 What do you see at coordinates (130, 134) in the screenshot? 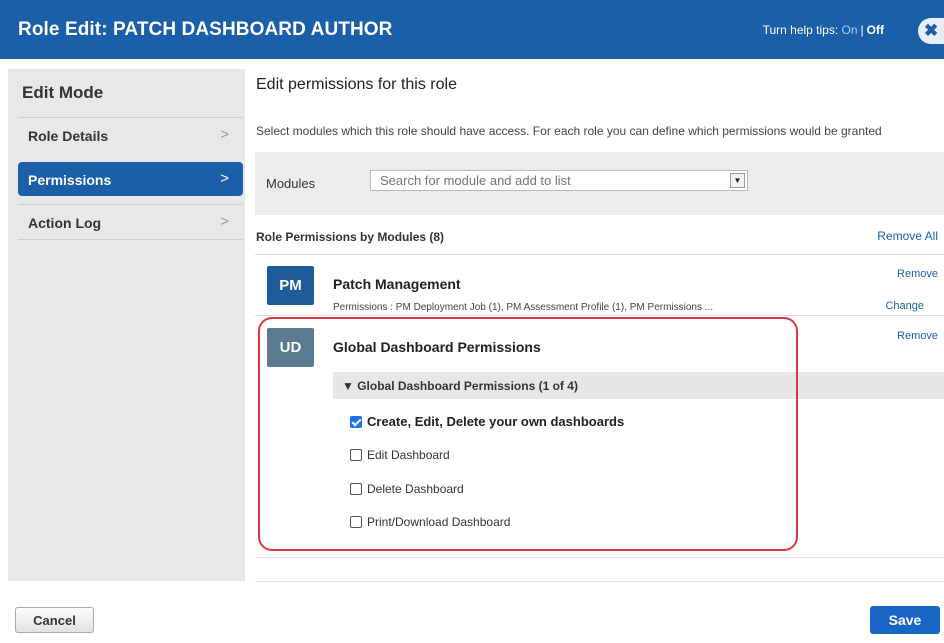
I see `sidebar-item-role-details: Role Details >` at bounding box center [130, 134].